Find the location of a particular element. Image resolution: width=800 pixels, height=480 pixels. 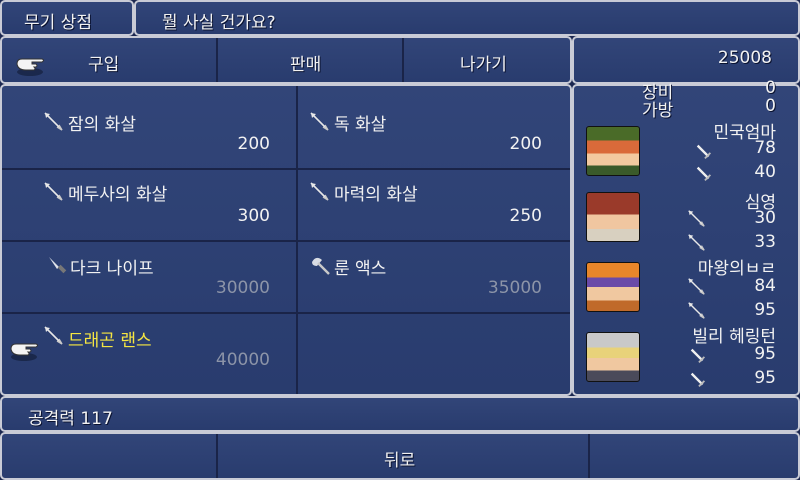

prompt-panel: 뭘 사실 건가요? is located at coordinates (467, 18).